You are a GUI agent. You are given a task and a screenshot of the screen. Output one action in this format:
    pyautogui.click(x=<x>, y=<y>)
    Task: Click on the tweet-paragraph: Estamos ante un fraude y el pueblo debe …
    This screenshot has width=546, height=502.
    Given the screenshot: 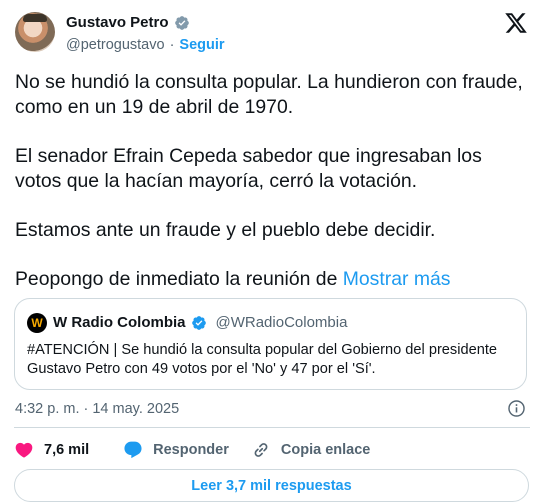 What is the action you would take?
    pyautogui.click(x=225, y=230)
    